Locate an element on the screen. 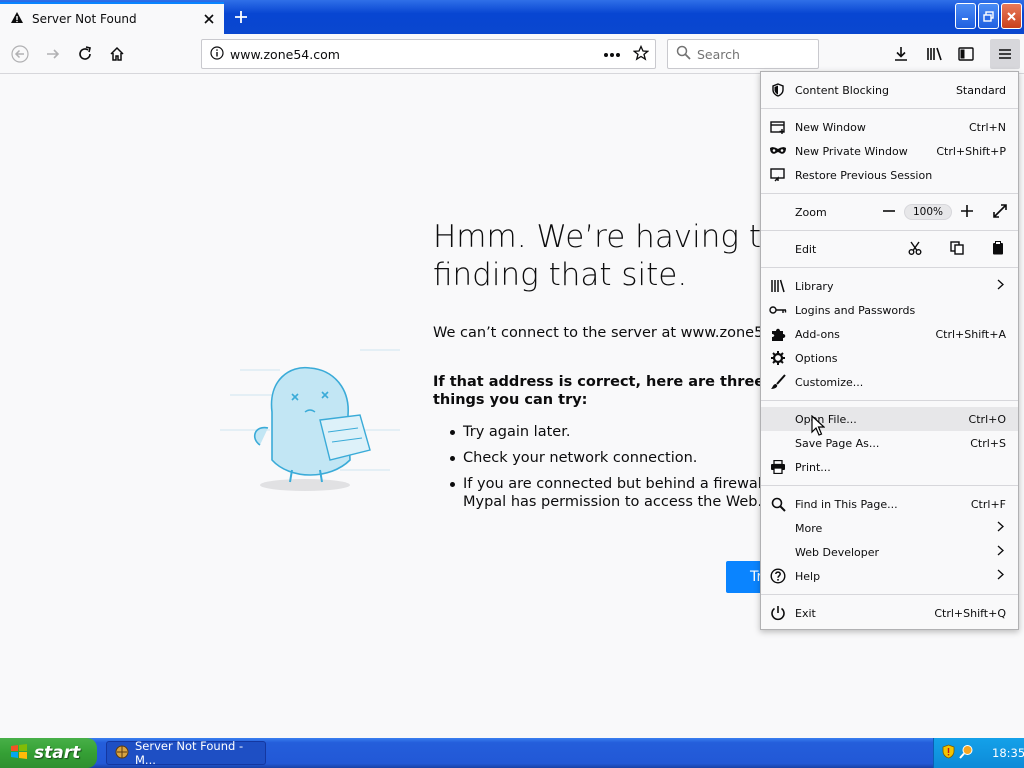 This screenshot has width=1024, height=768. menu-item-options: Options is located at coordinates (889, 358).